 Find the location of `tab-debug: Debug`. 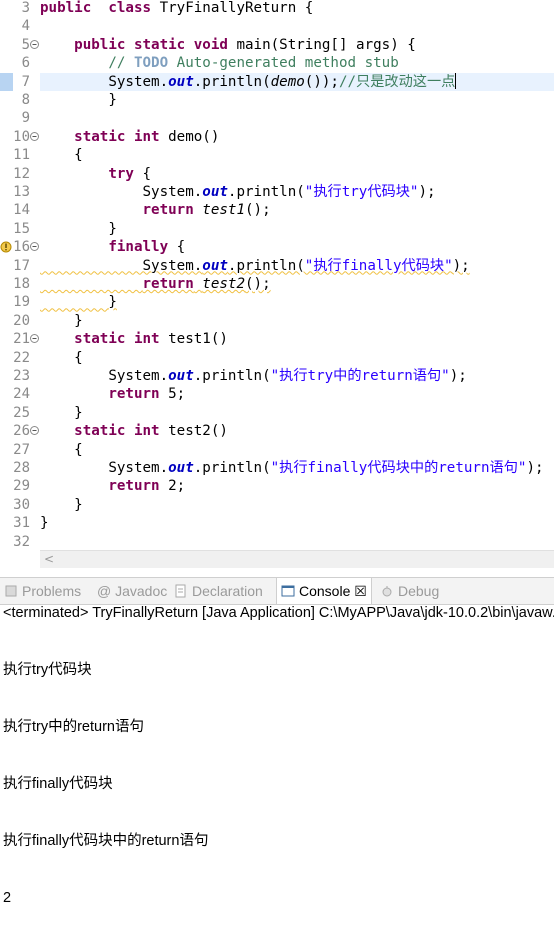

tab-debug: Debug is located at coordinates (409, 591).